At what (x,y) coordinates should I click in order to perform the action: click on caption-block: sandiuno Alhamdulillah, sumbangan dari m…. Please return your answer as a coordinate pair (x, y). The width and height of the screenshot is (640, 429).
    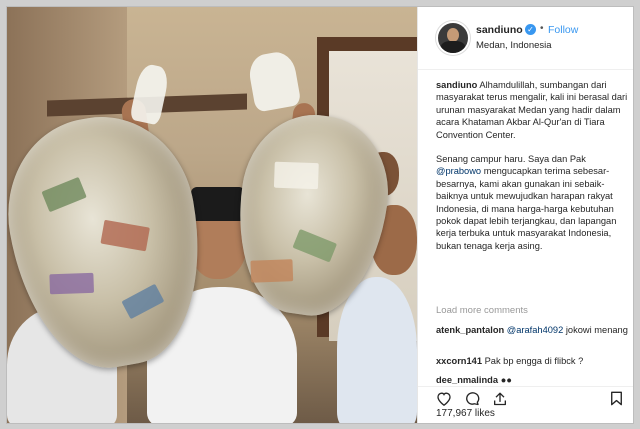
    Looking at the image, I should click on (532, 171).